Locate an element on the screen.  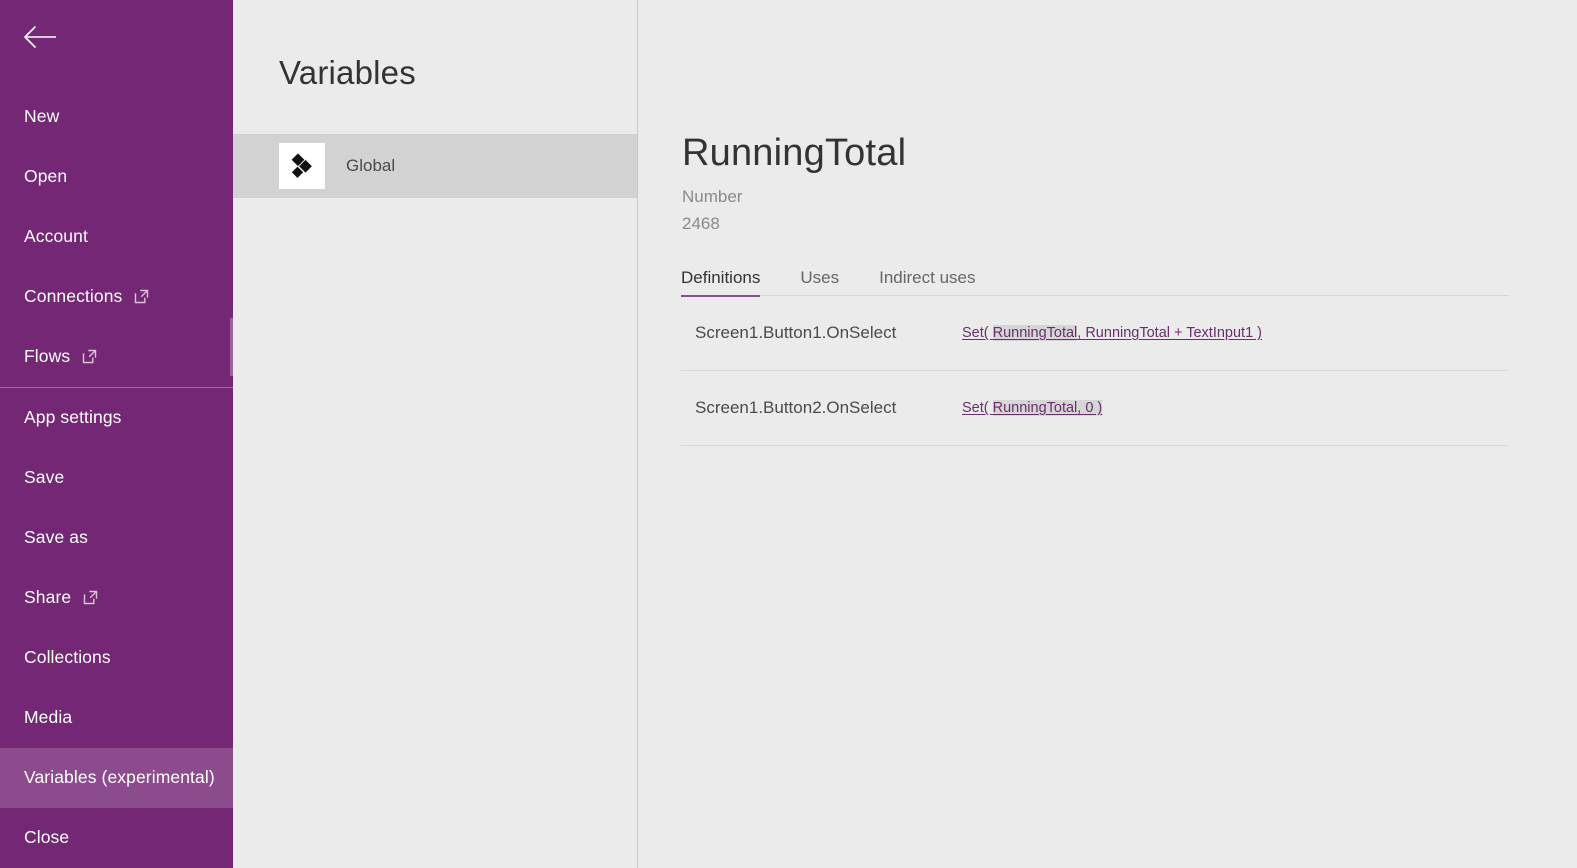
back-button is located at coordinates (40, 37).